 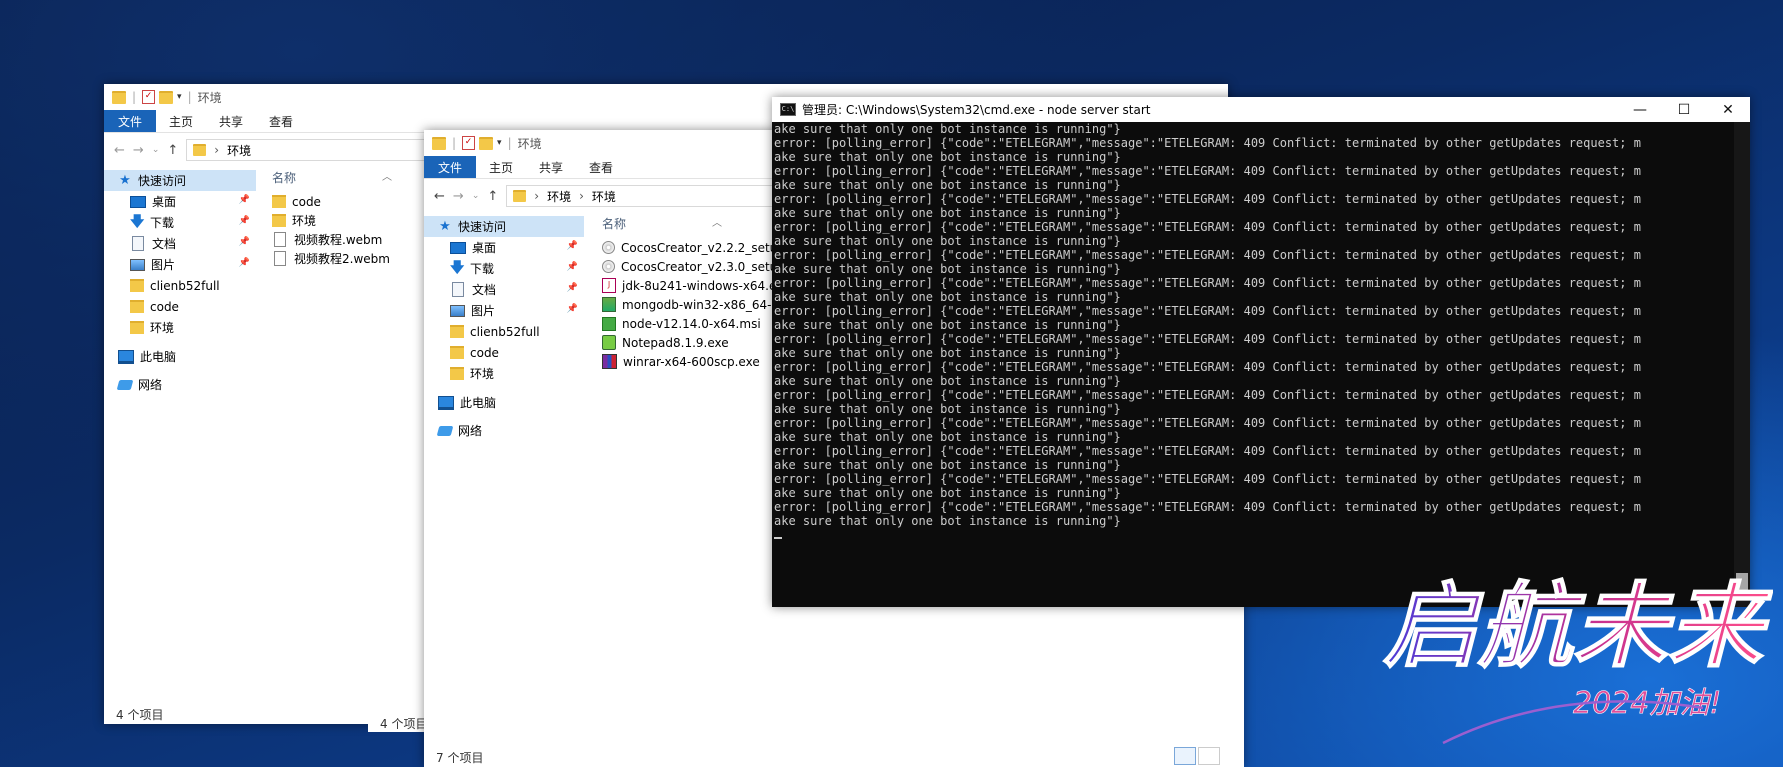 I want to click on item-count: 7 个项目, so click(x=460, y=757).